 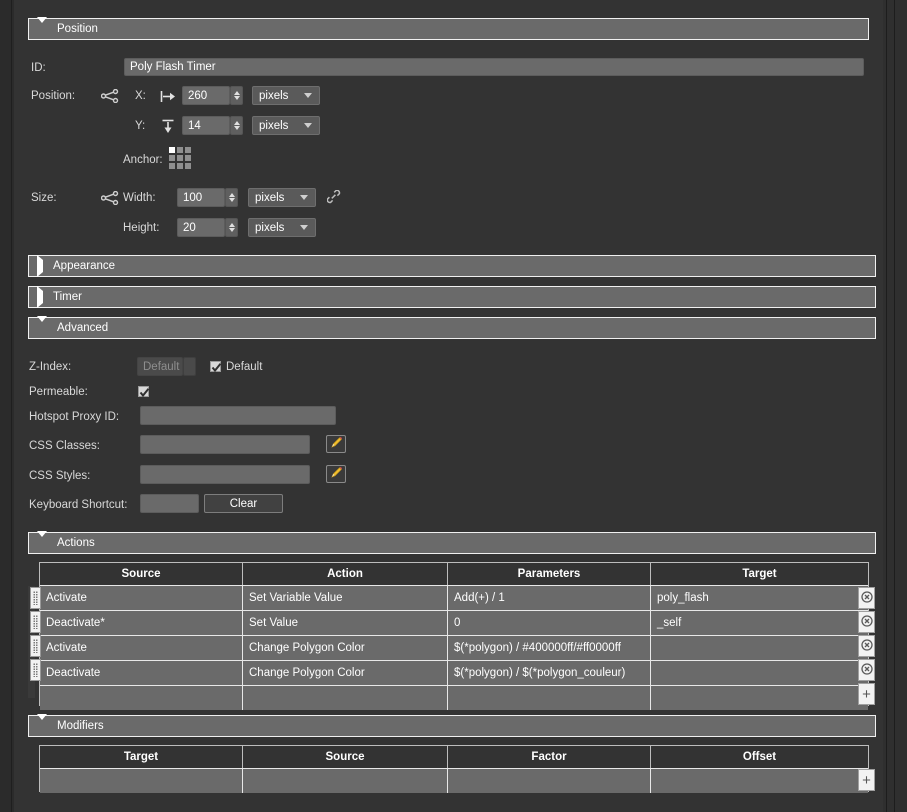 I want to click on z-index-default-checkbox, so click(x=216, y=367).